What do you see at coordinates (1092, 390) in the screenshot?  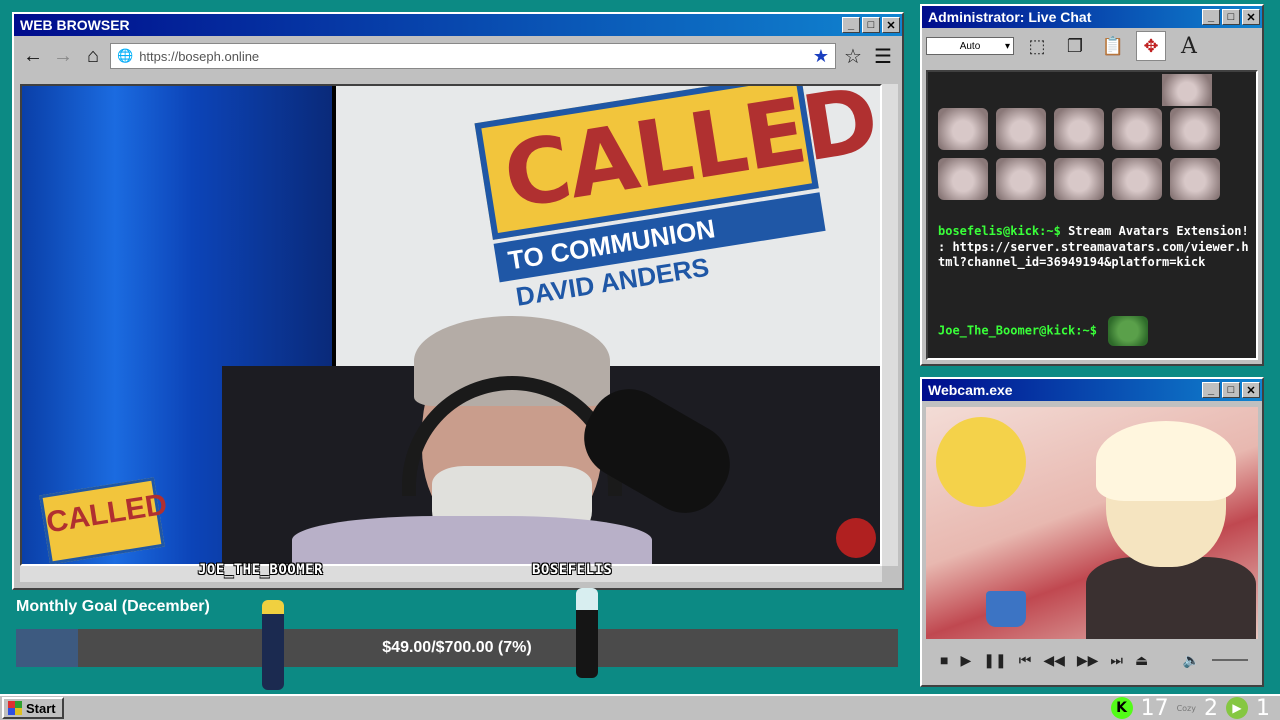 I see `webcam-titlebar: Webcam.exe _ □ ✕` at bounding box center [1092, 390].